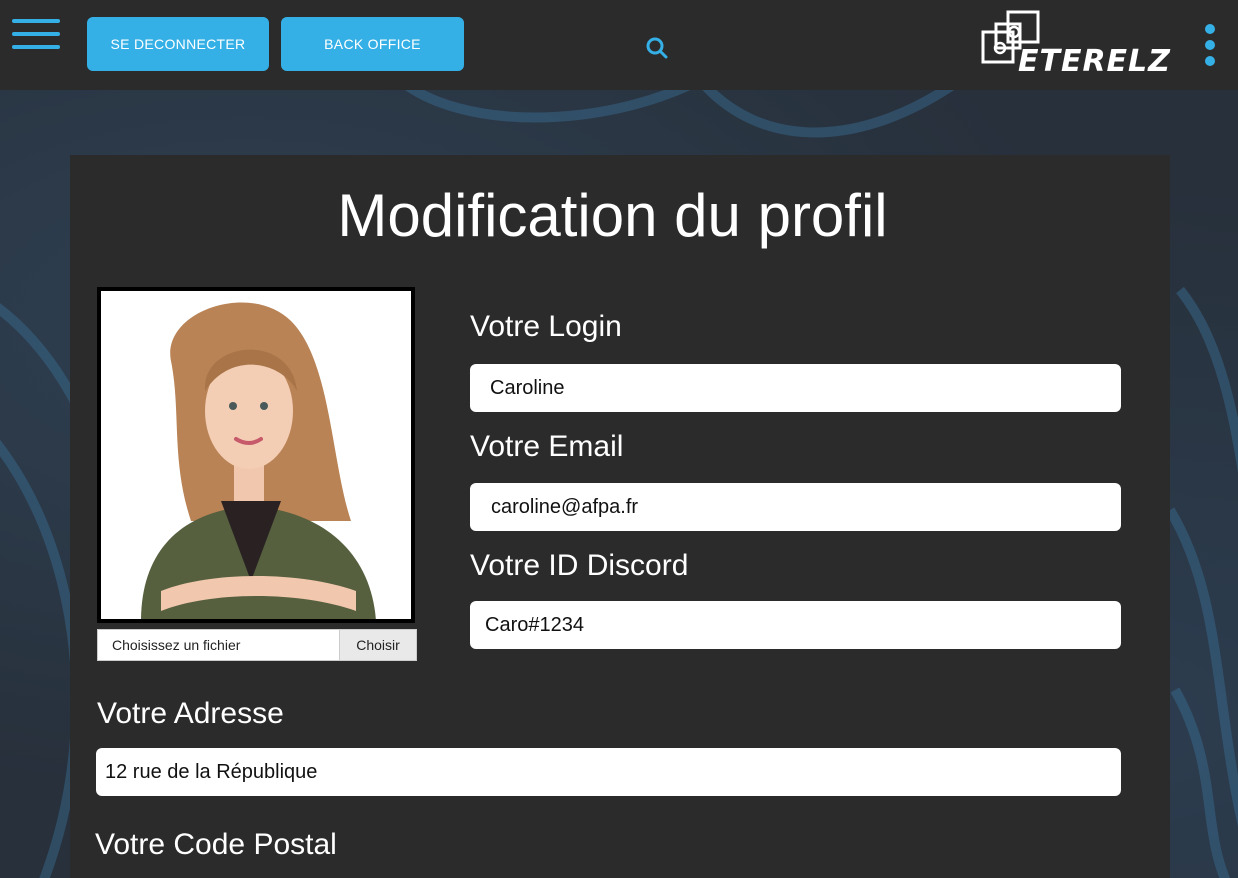 Image resolution: width=1238 pixels, height=878 pixels. I want to click on address-input, so click(608, 772).